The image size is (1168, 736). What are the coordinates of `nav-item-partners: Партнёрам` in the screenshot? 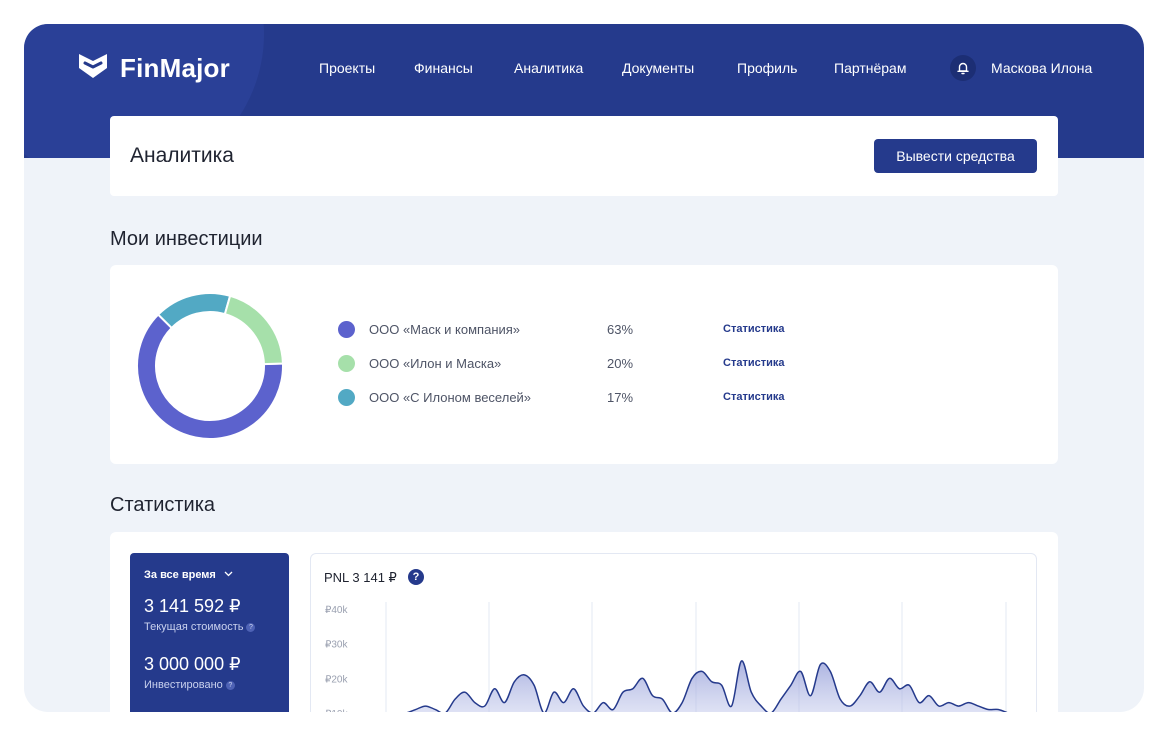 It's located at (870, 68).